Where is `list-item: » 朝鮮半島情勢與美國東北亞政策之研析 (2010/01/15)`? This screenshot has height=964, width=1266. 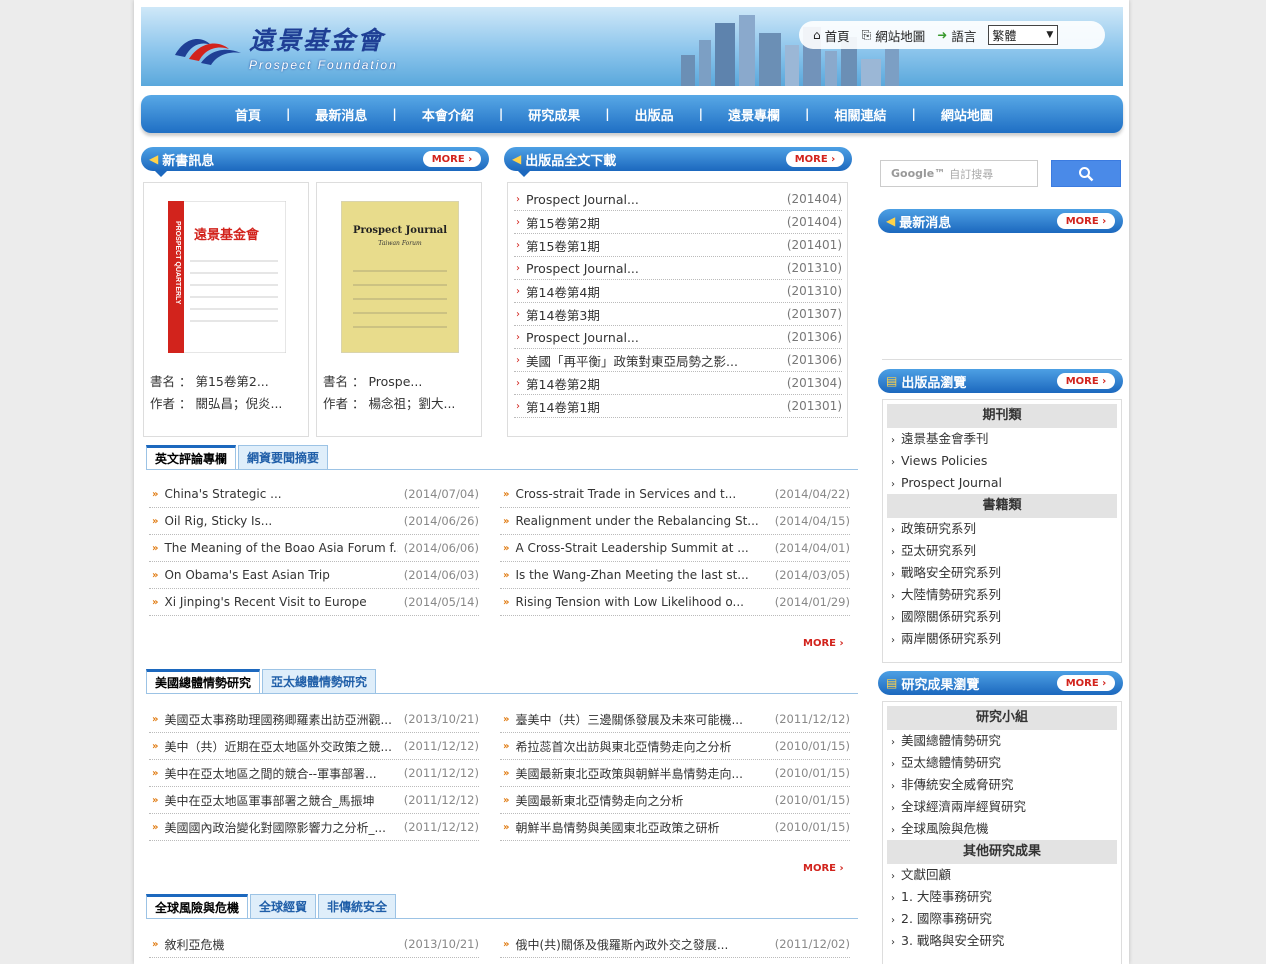 list-item: » 朝鮮半島情勢與美國東北亞政策之研析 (2010/01/15) is located at coordinates (675, 827).